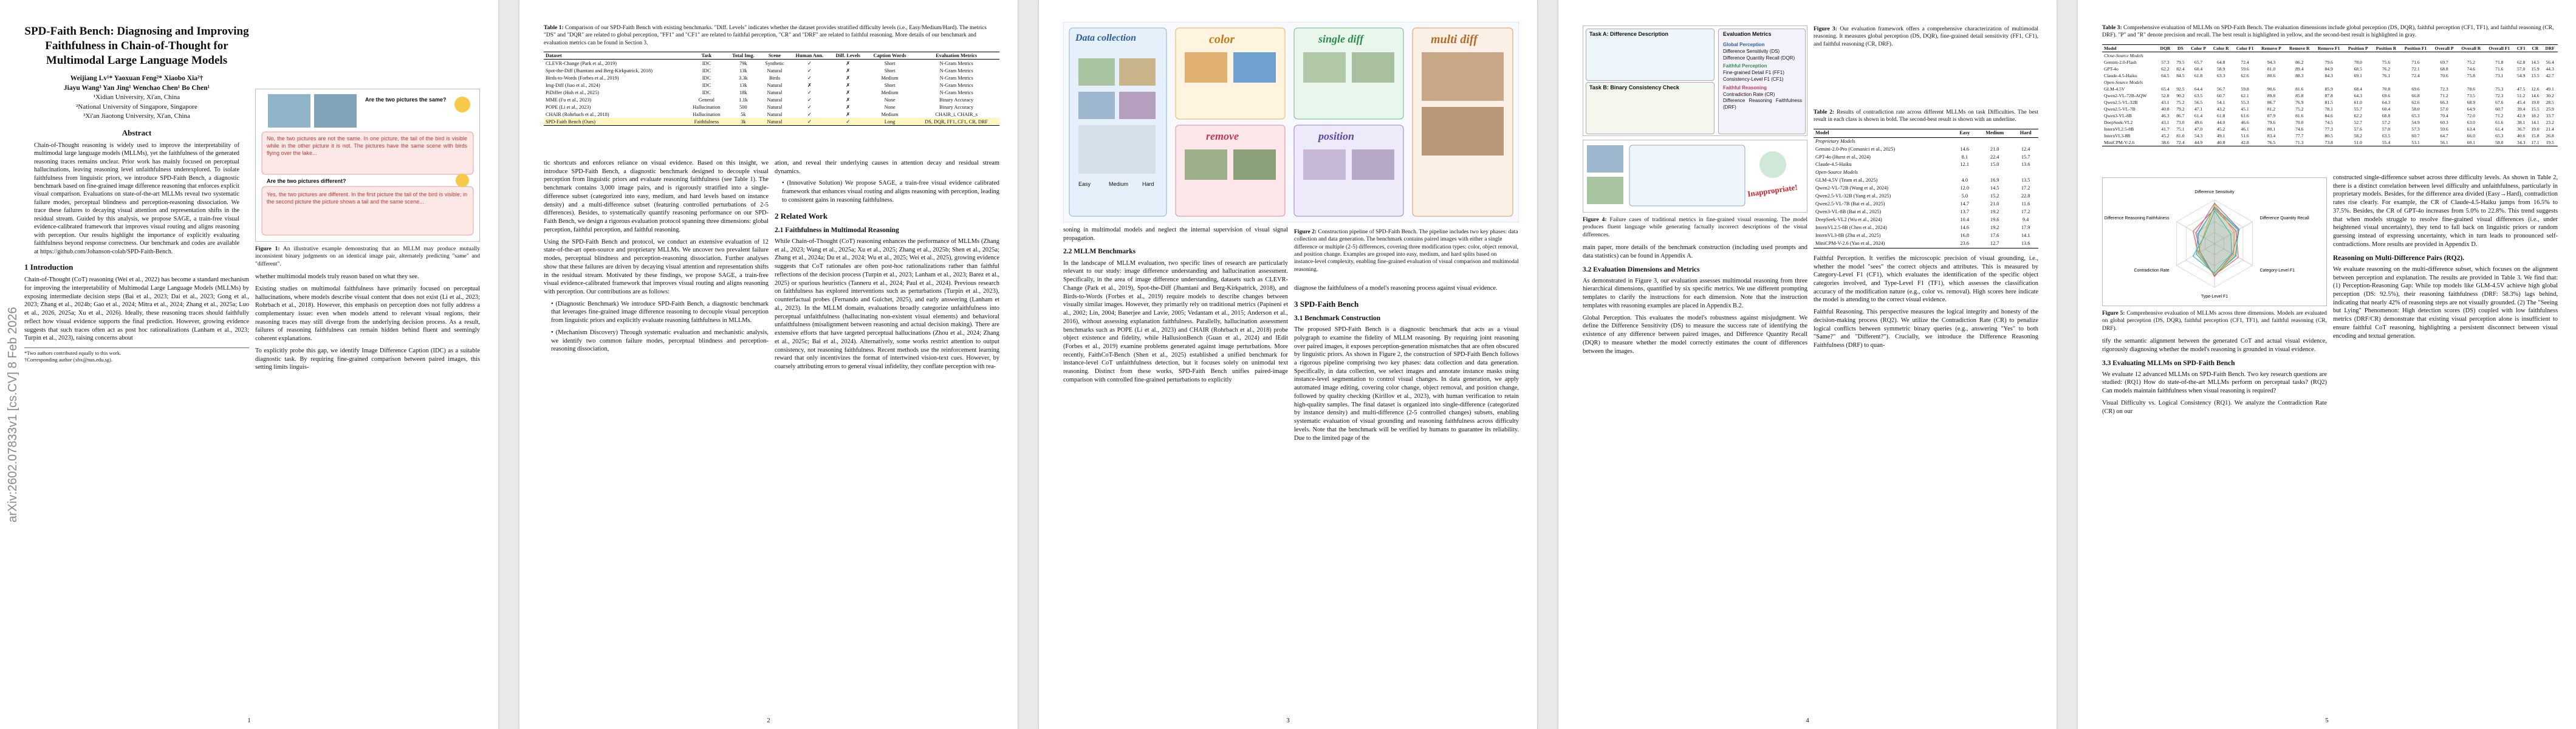  What do you see at coordinates (582, 78) in the screenshot?
I see `table-cell: Birds-to-Words (Forbes et al., 2019)` at bounding box center [582, 78].